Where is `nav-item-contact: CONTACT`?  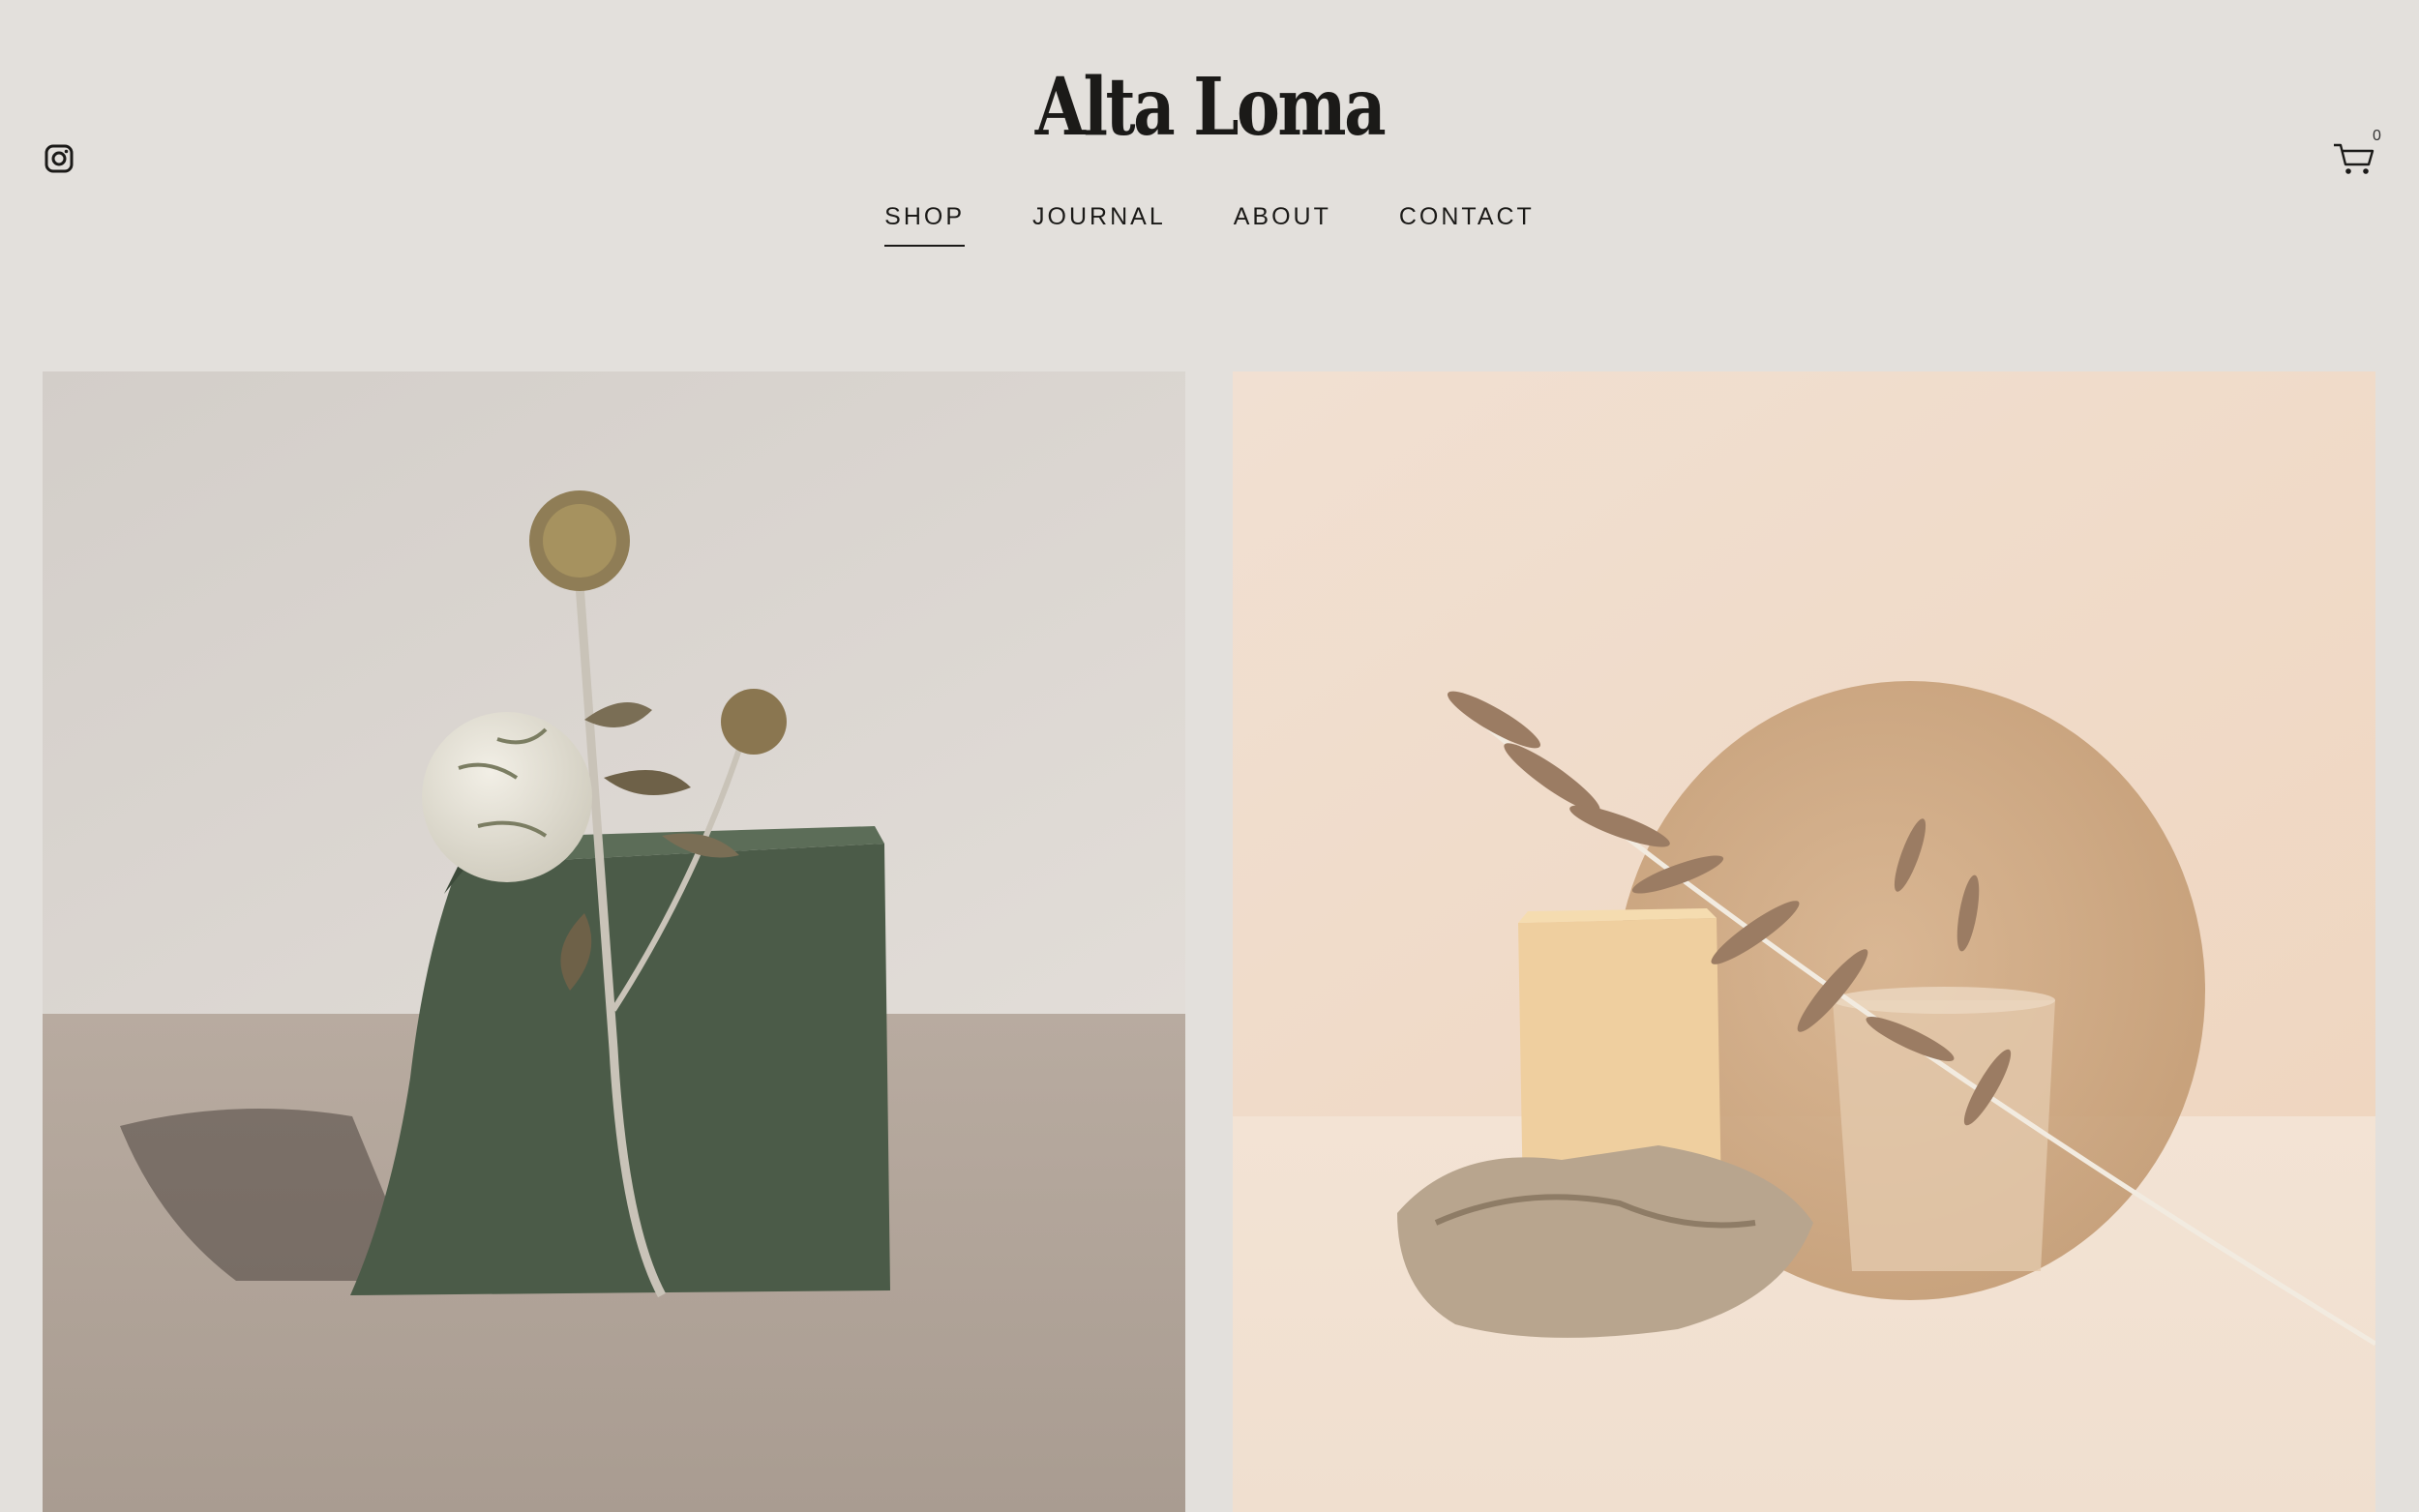 nav-item-contact: CONTACT is located at coordinates (1467, 225).